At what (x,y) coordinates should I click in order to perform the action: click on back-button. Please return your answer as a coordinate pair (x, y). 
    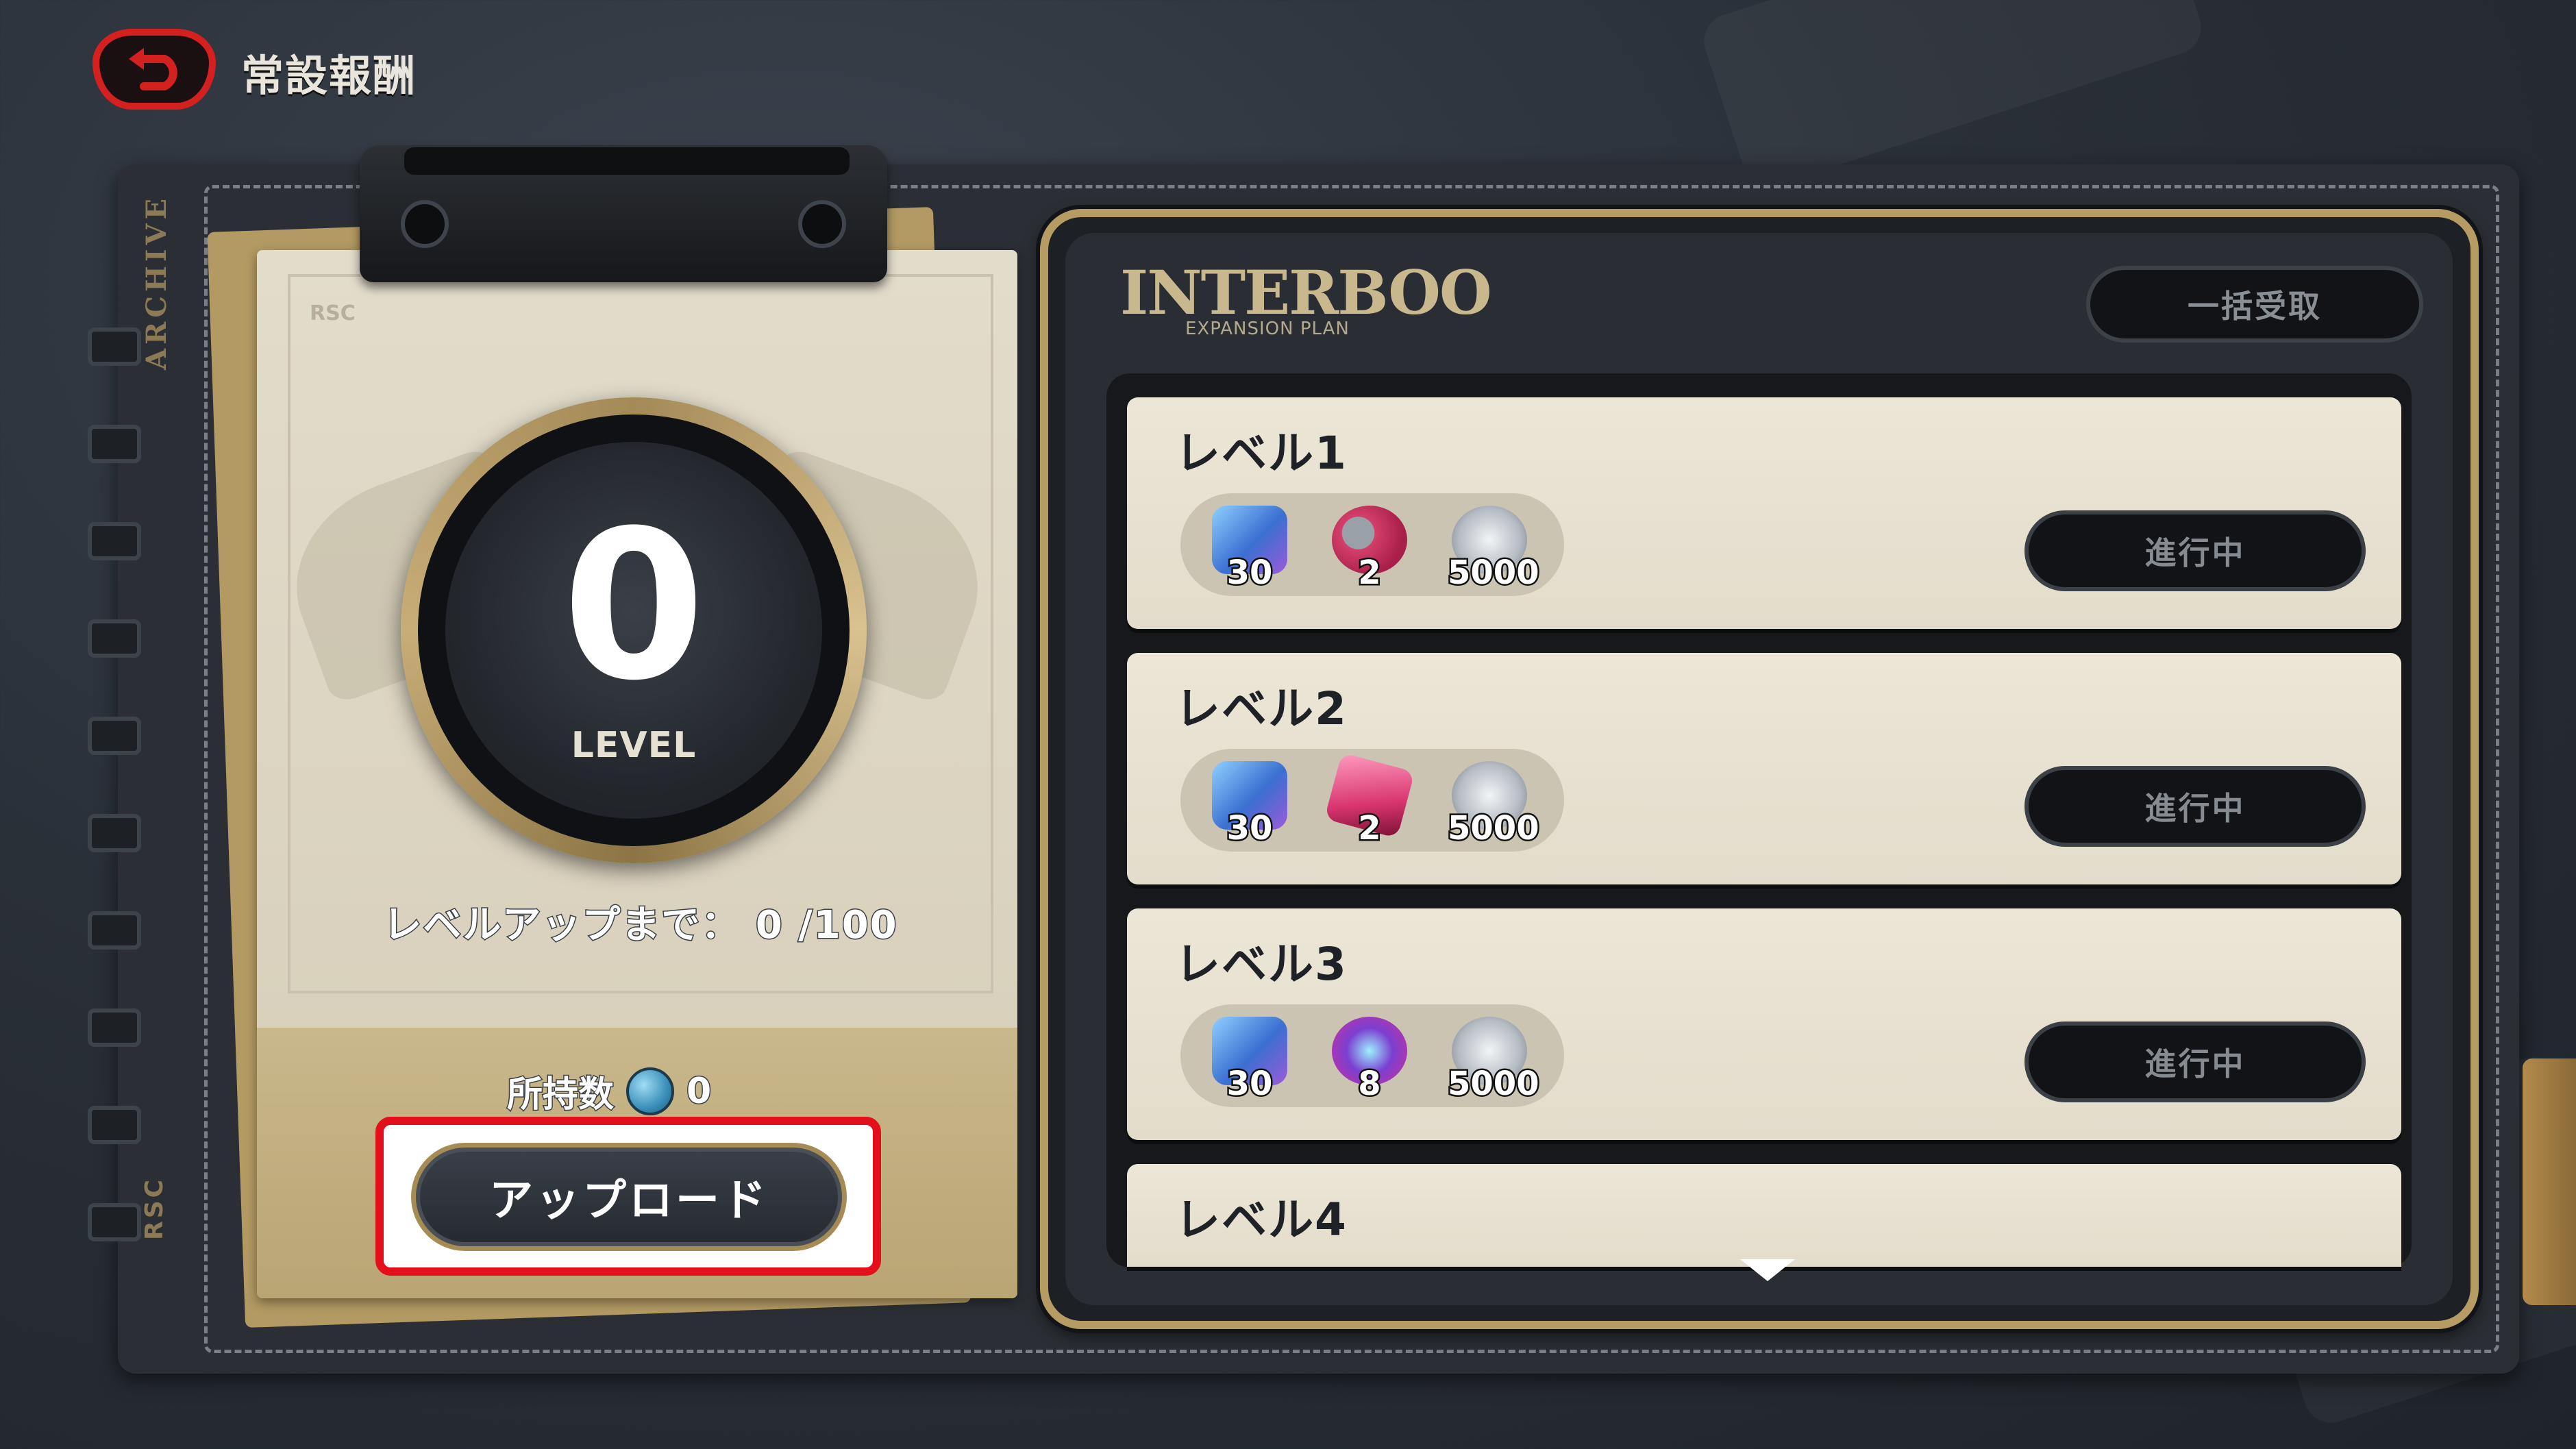
    Looking at the image, I should click on (154, 69).